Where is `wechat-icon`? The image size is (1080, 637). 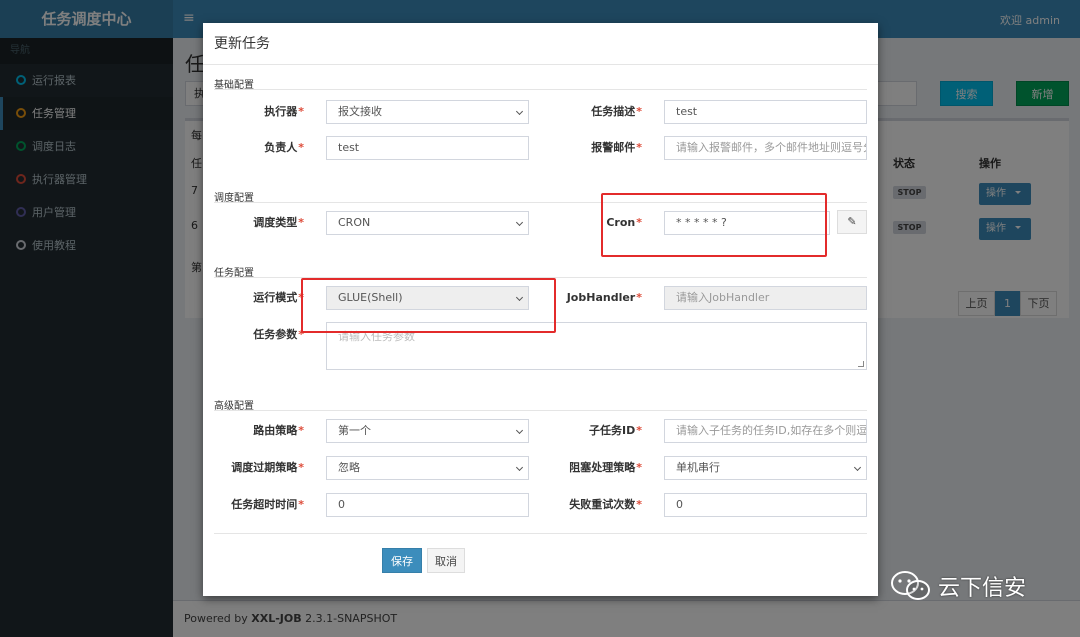
wechat-icon is located at coordinates (910, 585).